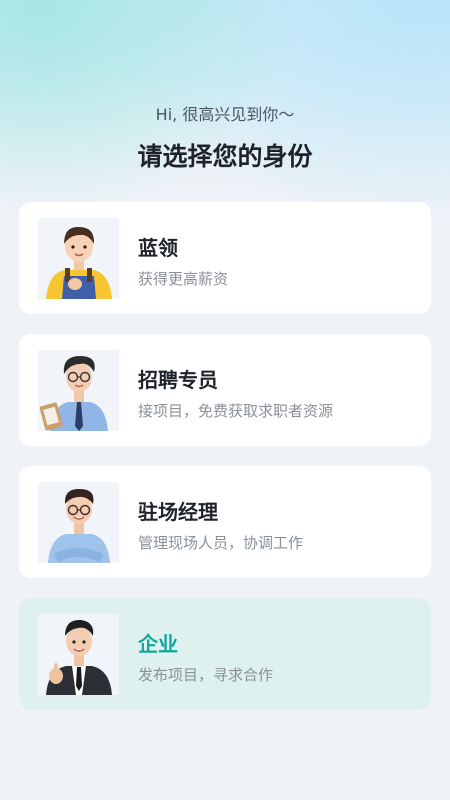 Image resolution: width=450 pixels, height=800 pixels. What do you see at coordinates (78, 654) in the screenshot?
I see `enterprise-avatar` at bounding box center [78, 654].